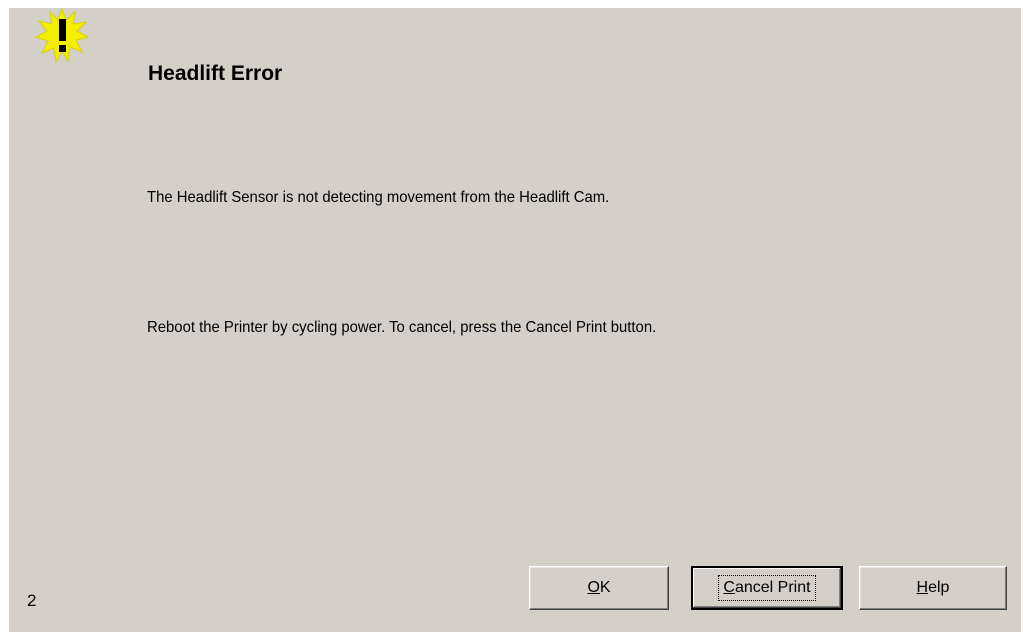  What do you see at coordinates (62, 36) in the screenshot?
I see `warning-icon` at bounding box center [62, 36].